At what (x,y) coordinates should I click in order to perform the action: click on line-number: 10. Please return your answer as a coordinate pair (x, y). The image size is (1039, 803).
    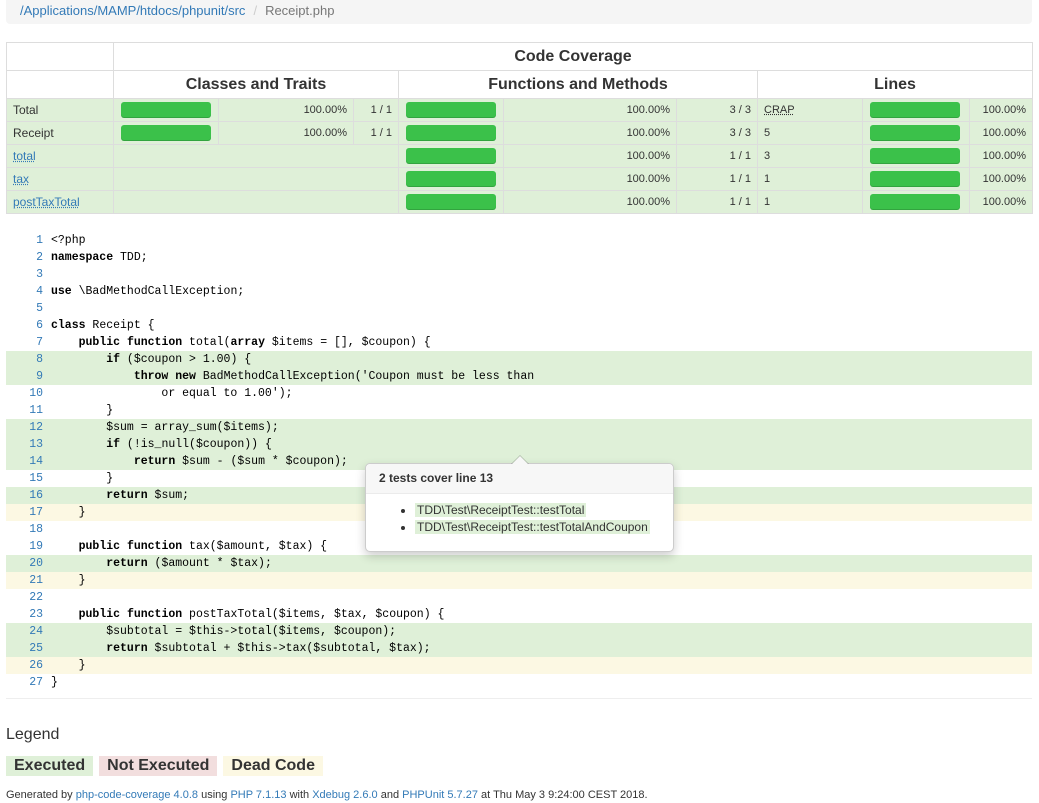
    Looking at the image, I should click on (24, 393).